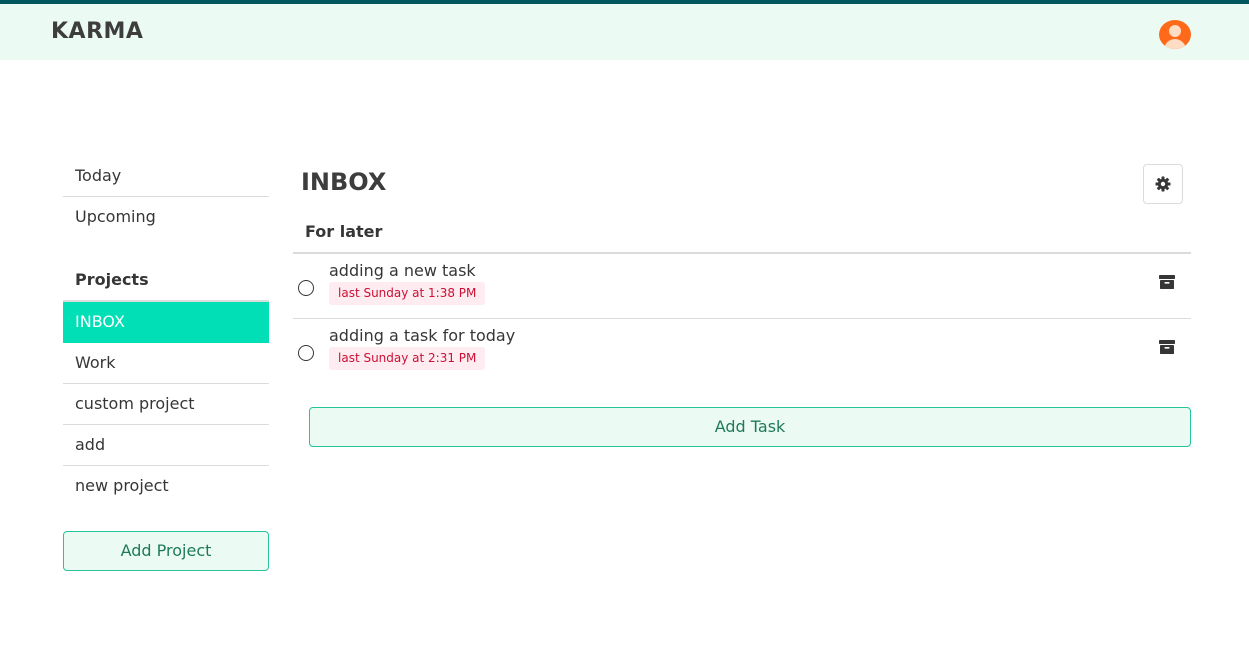 This screenshot has width=1249, height=672. I want to click on page-title: INBOX, so click(344, 182).